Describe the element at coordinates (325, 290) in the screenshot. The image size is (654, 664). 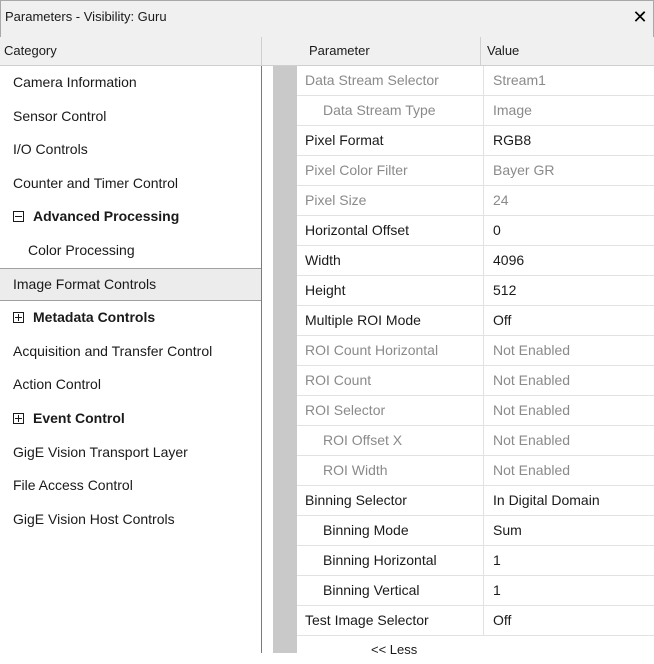
I see `parameter-name: Height` at that location.